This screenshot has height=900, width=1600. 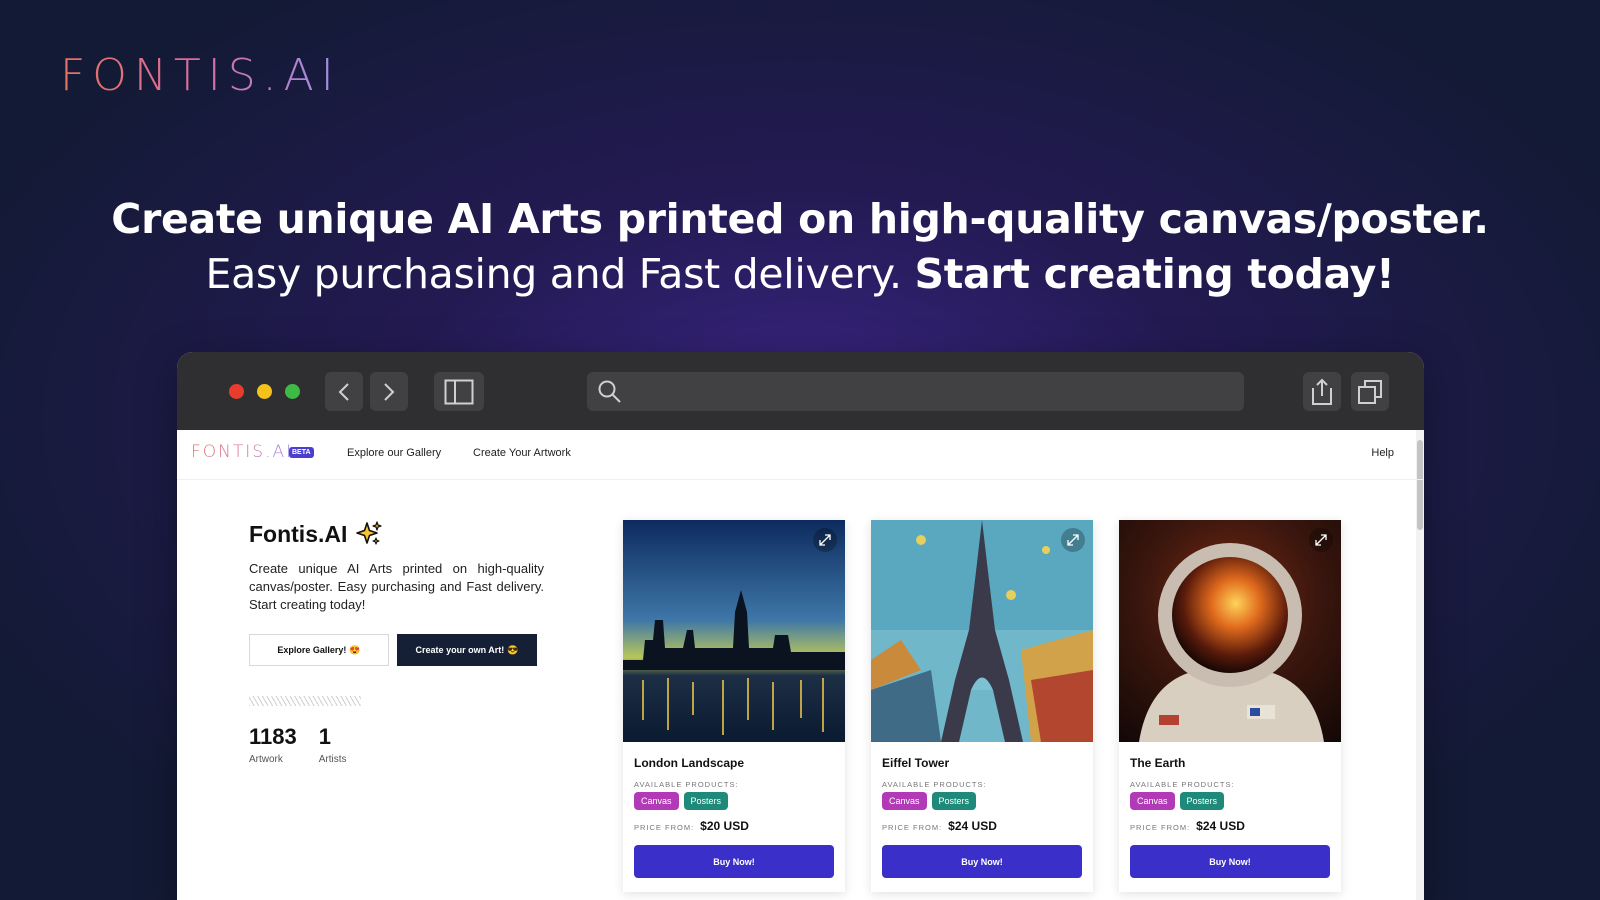 What do you see at coordinates (298, 533) in the screenshot?
I see `intro-title-text: Fontis.AI` at bounding box center [298, 533].